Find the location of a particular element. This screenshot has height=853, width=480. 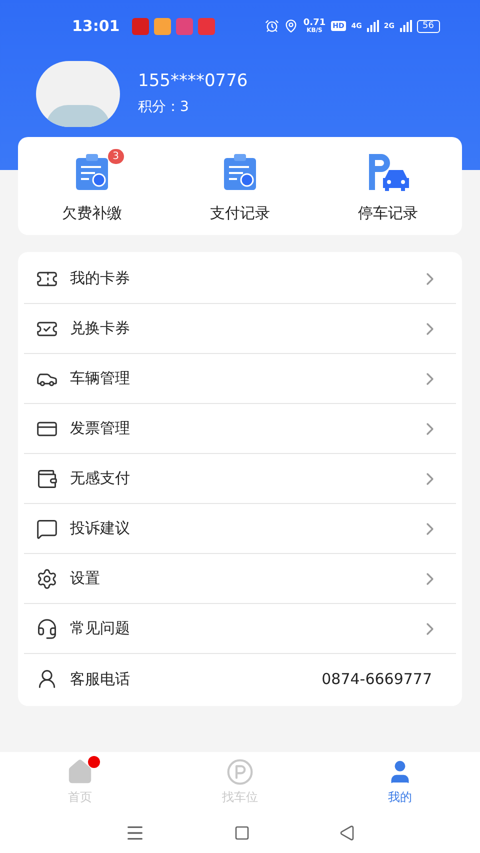

back-icon is located at coordinates (347, 832).